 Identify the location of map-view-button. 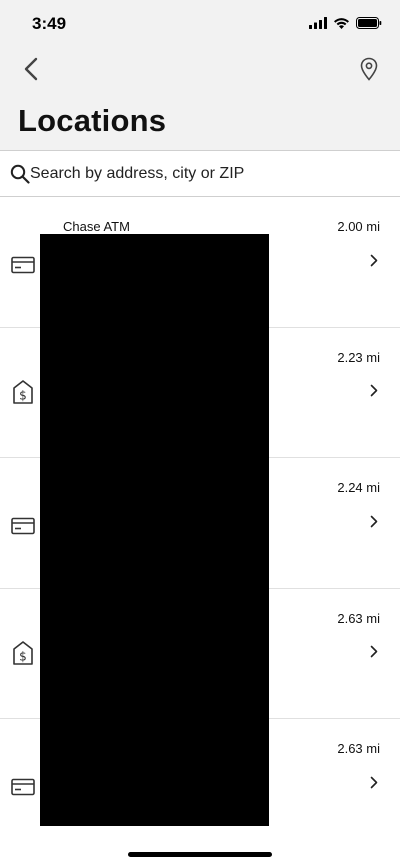
(369, 71).